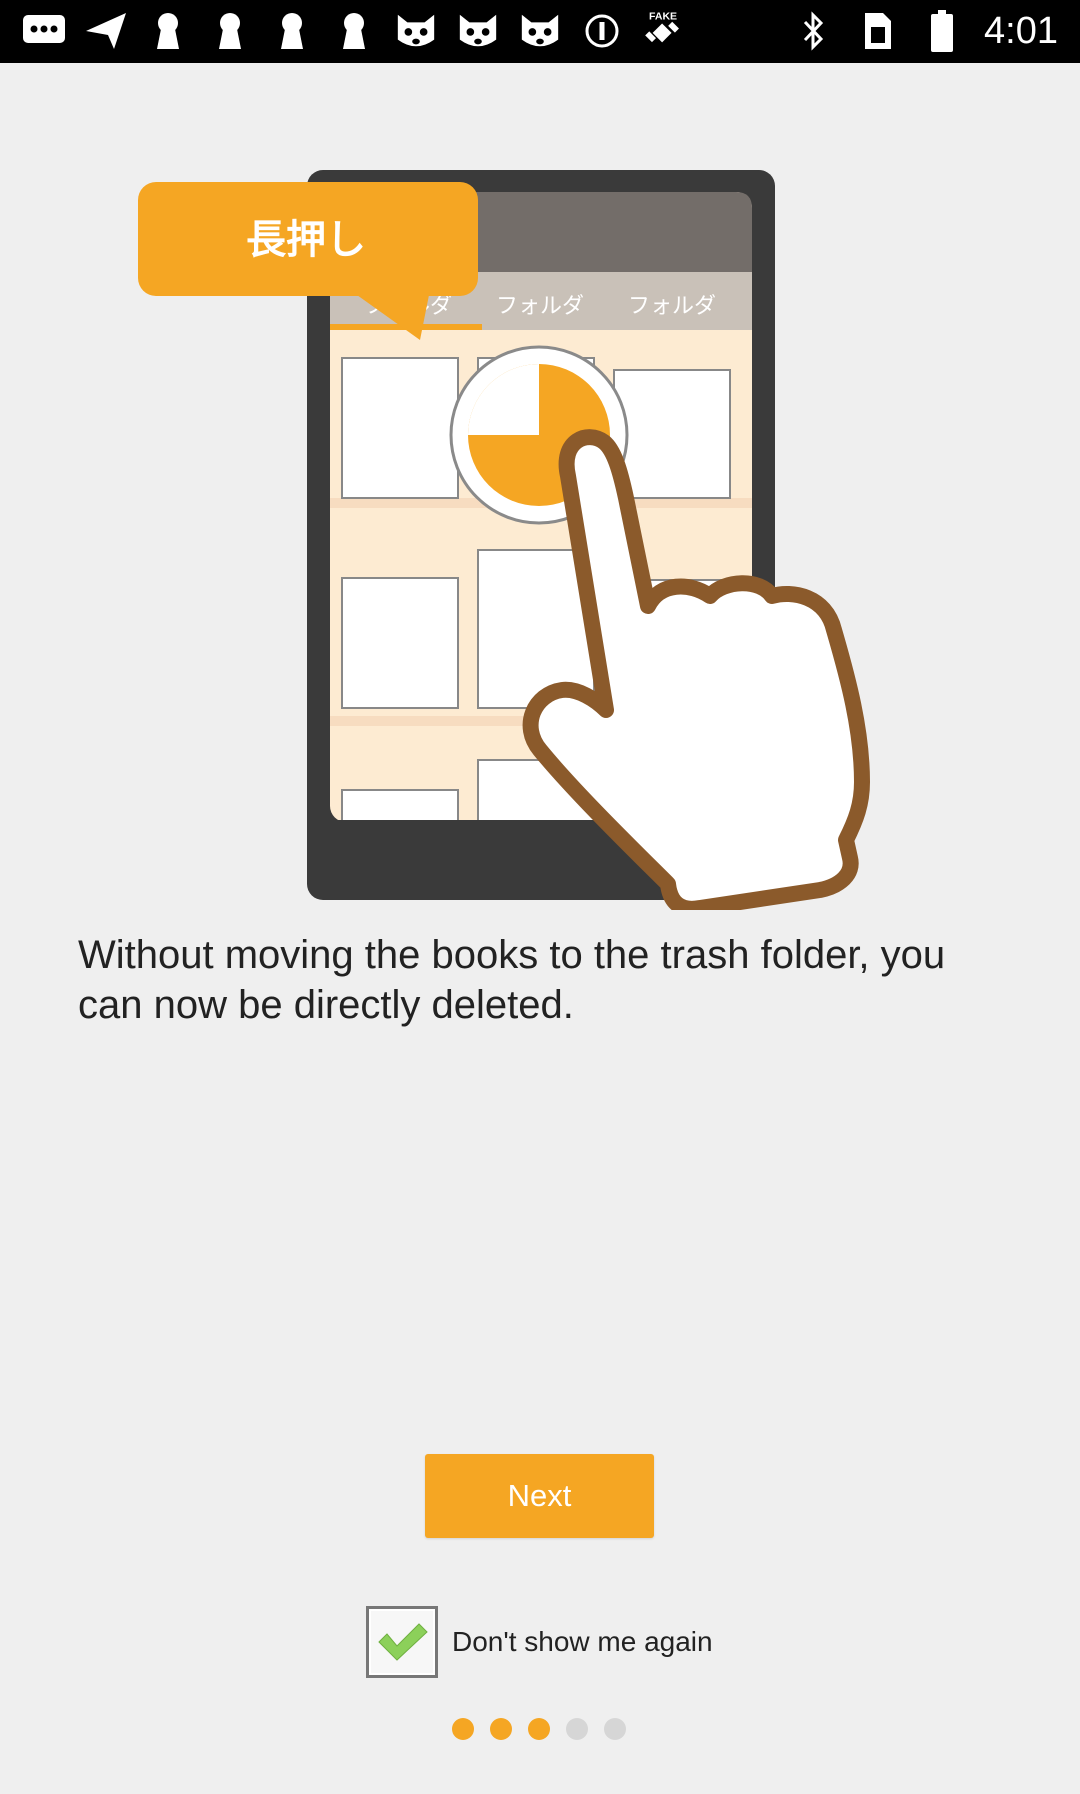  I want to click on fake-gps-icon: FAKE, so click(664, 31).